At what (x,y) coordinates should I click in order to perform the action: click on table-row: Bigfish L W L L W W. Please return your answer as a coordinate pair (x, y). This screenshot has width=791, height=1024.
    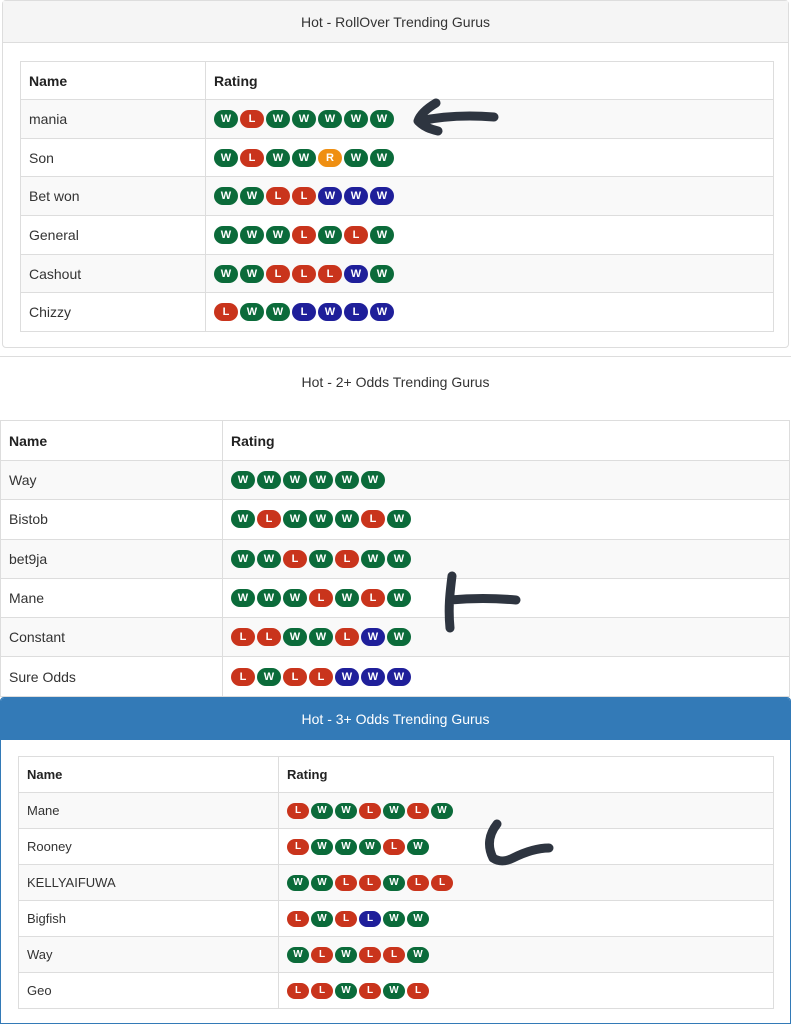
    Looking at the image, I should click on (396, 918).